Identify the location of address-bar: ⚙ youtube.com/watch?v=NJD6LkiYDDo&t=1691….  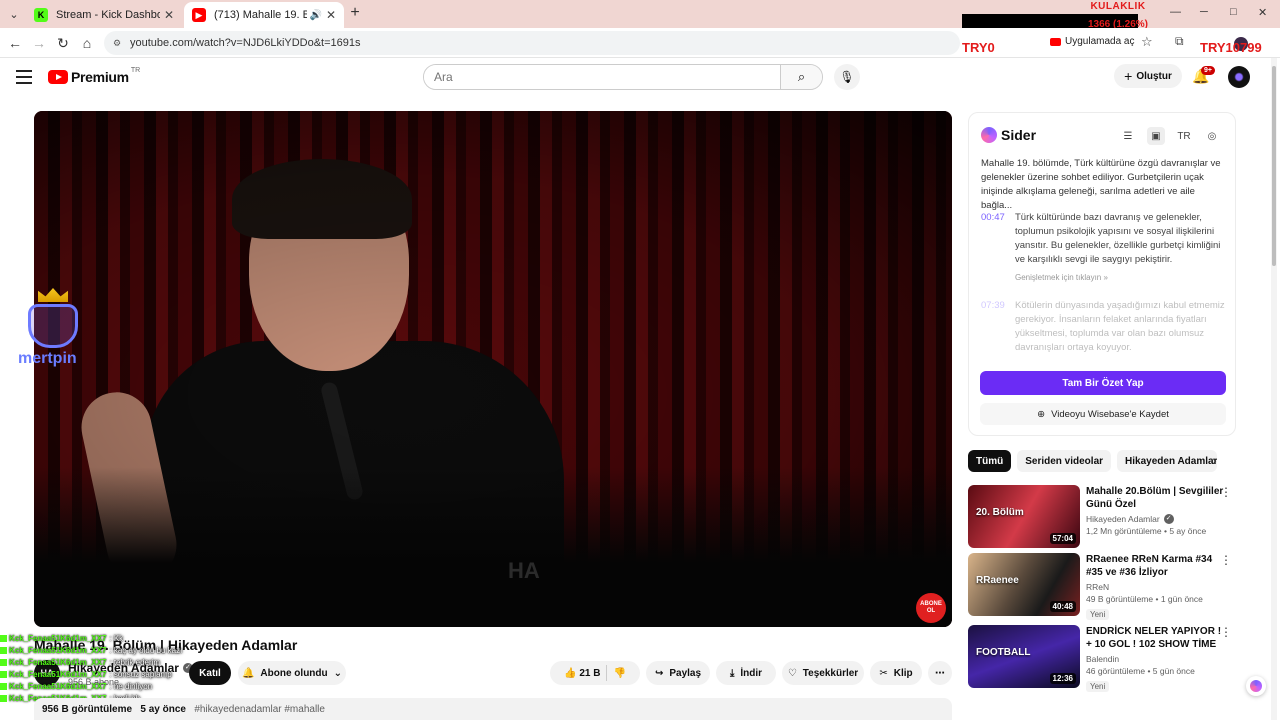
(532, 43).